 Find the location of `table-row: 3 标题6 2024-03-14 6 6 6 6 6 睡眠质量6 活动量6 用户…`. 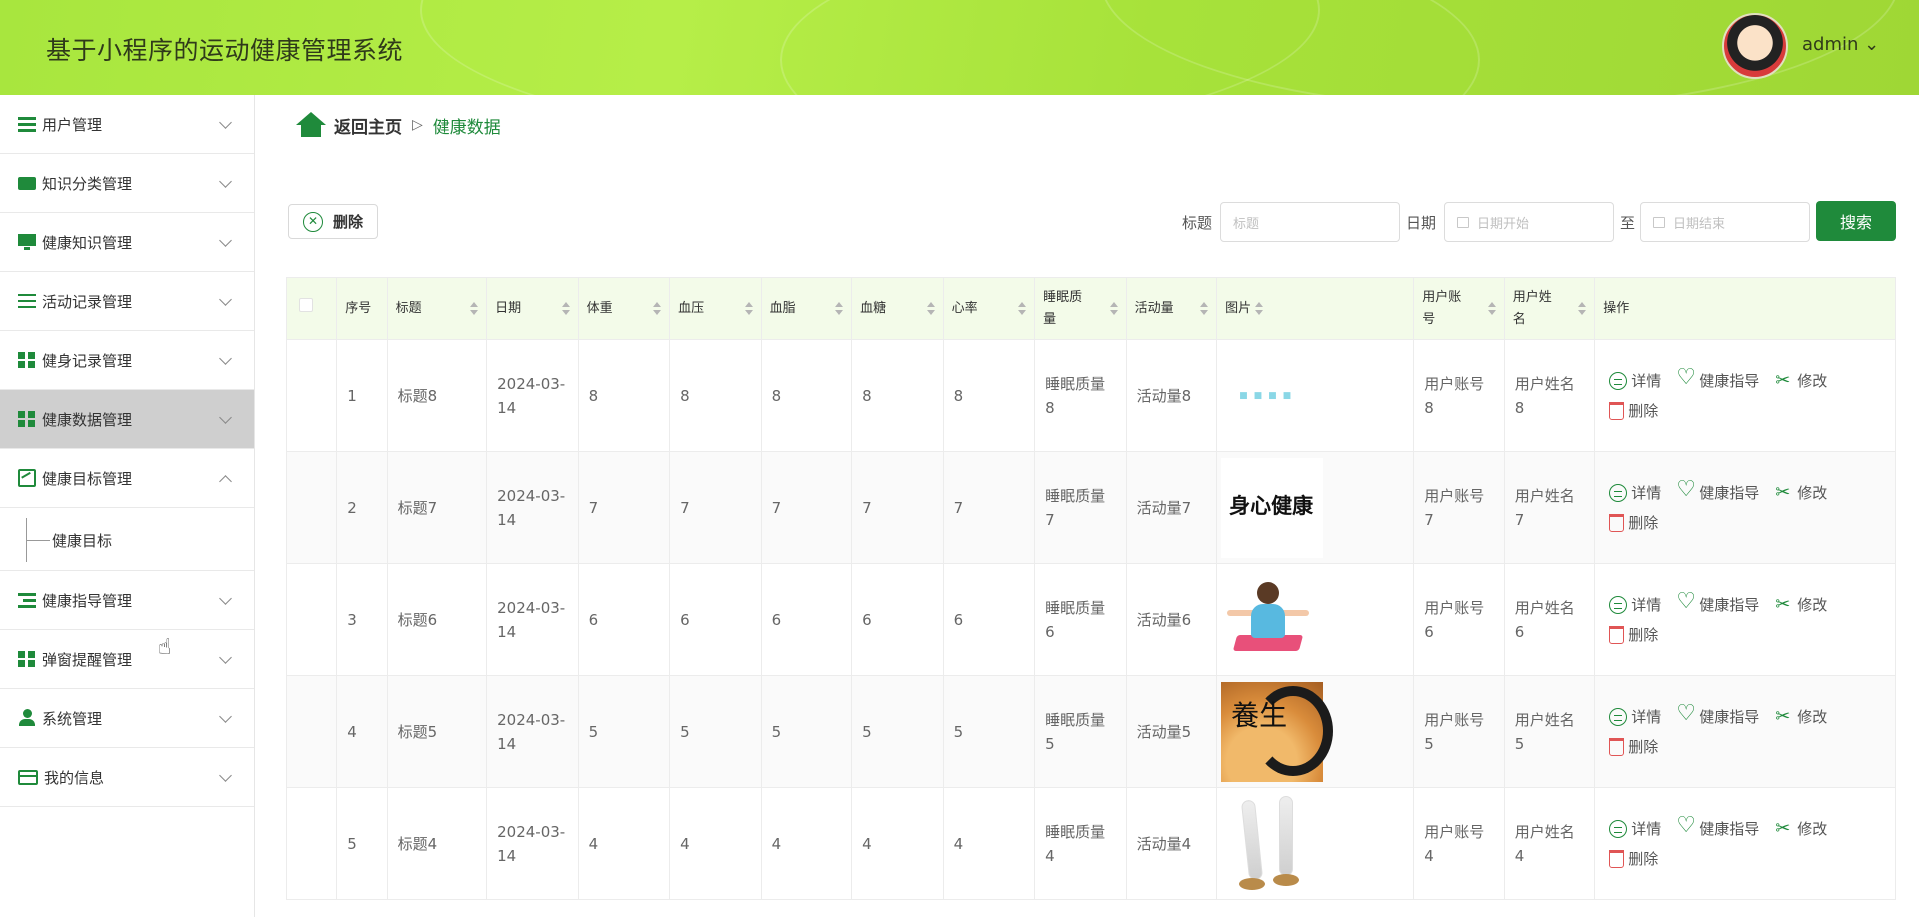

table-row: 3 标题6 2024-03-14 6 6 6 6 6 睡眠质量6 活动量6 用户… is located at coordinates (1090, 619).